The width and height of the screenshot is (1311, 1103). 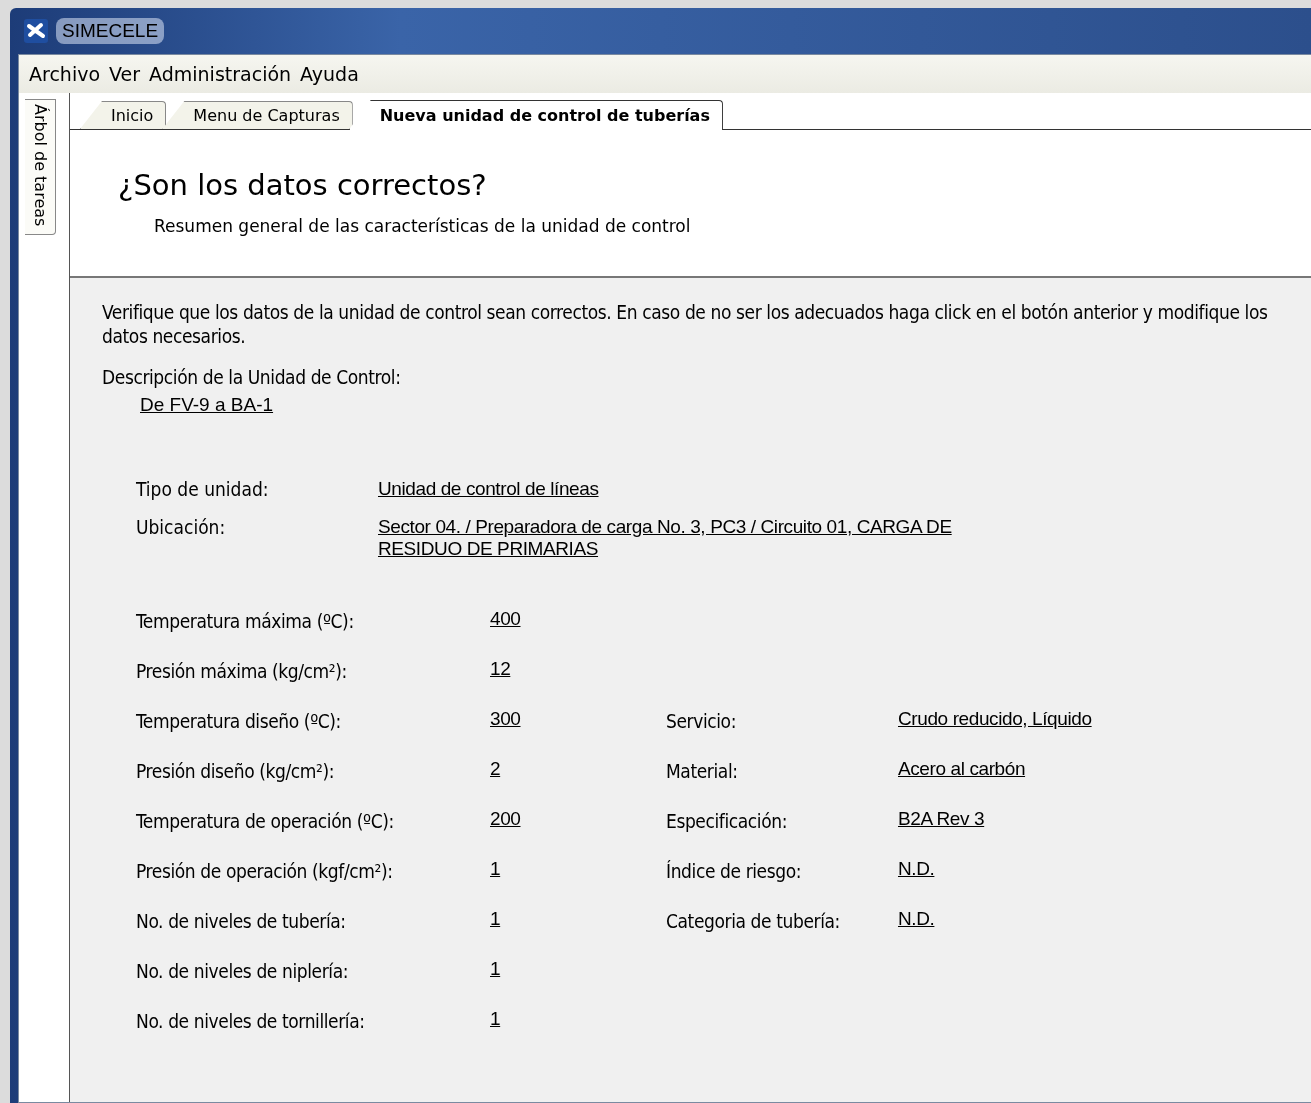 I want to click on field-value: B2A Rev 3, so click(x=941, y=819).